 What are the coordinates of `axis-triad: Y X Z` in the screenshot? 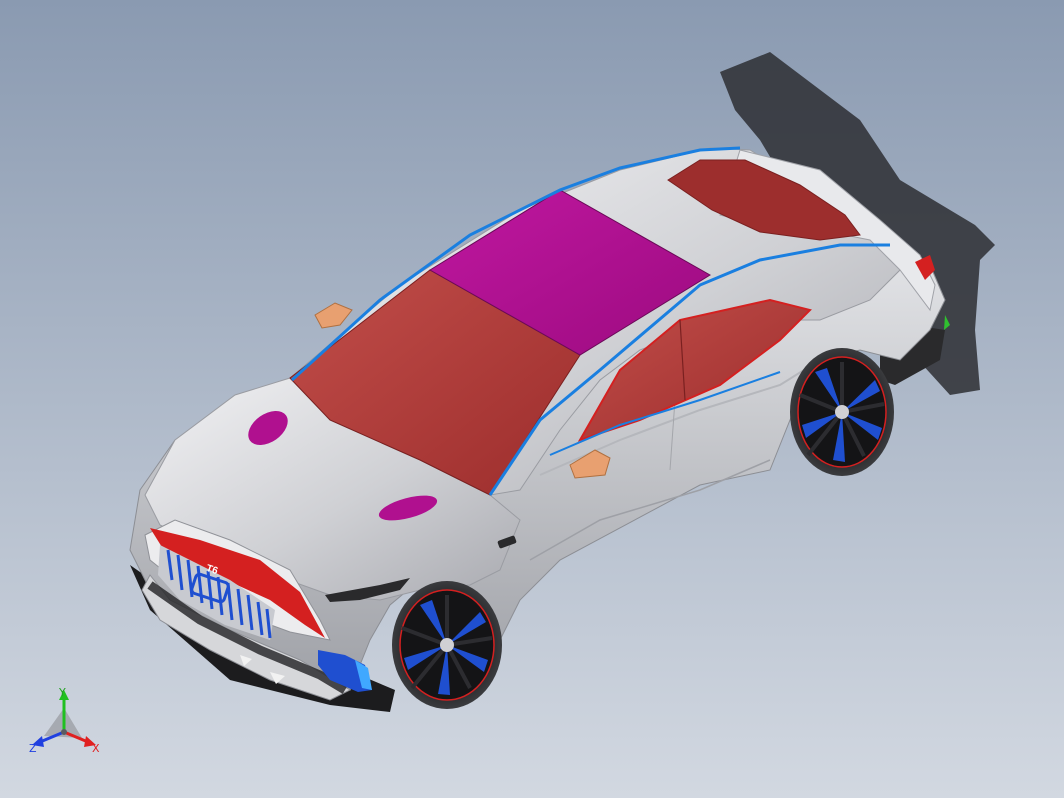 It's located at (66, 721).